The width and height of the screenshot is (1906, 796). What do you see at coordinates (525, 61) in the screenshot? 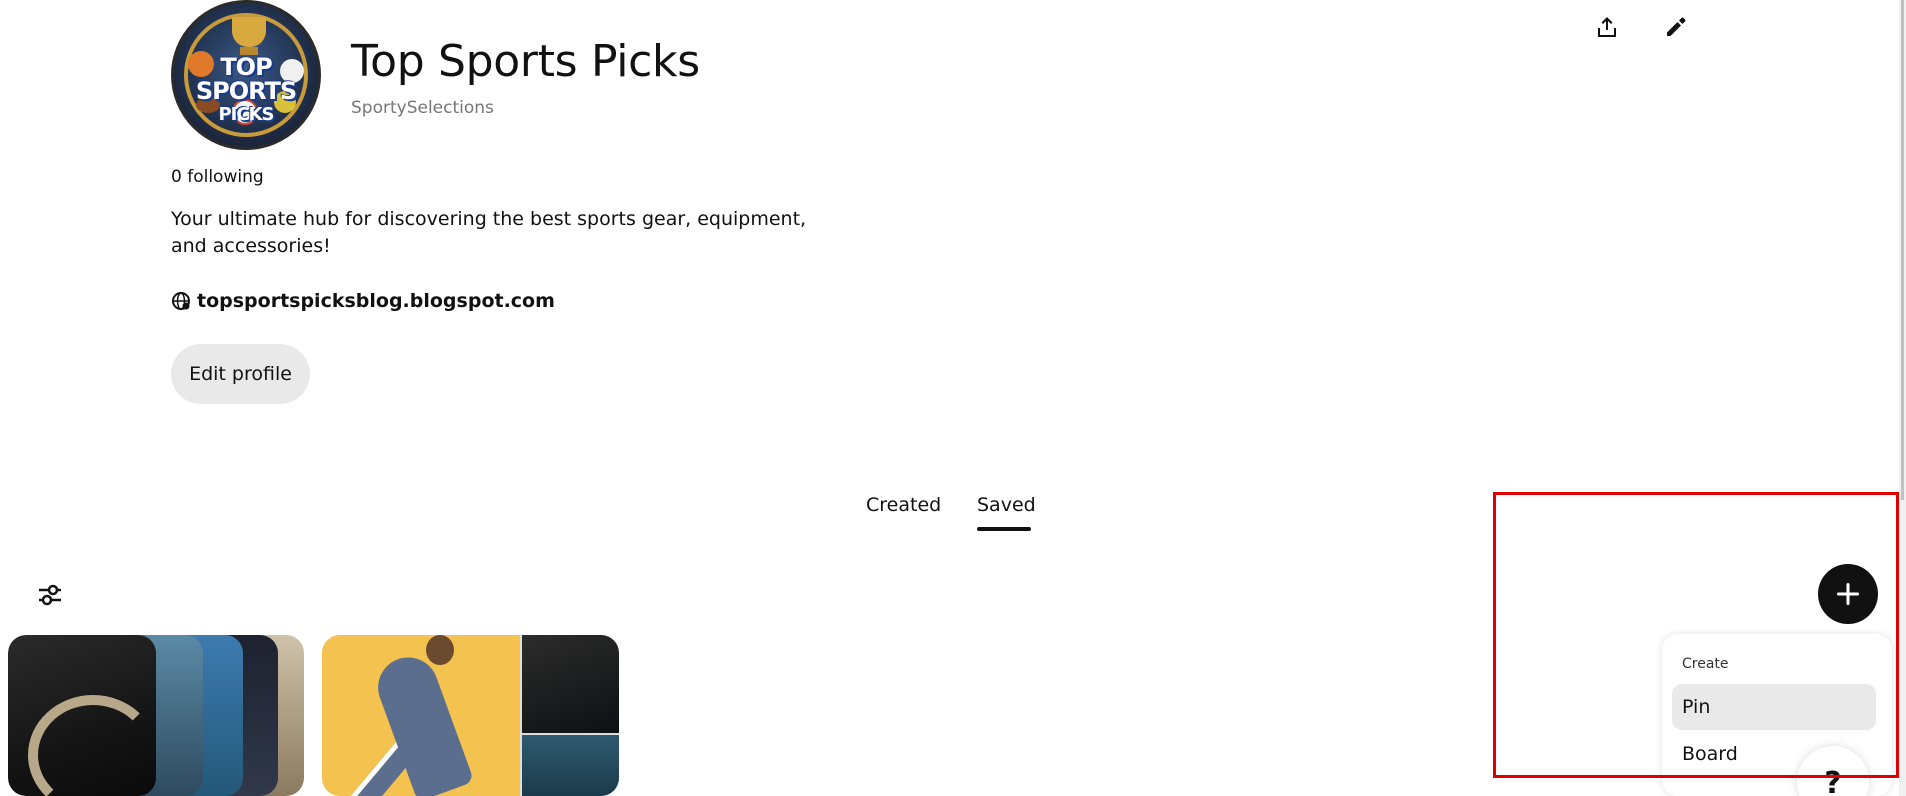
I see `profile-name: Top Sports Picks` at bounding box center [525, 61].